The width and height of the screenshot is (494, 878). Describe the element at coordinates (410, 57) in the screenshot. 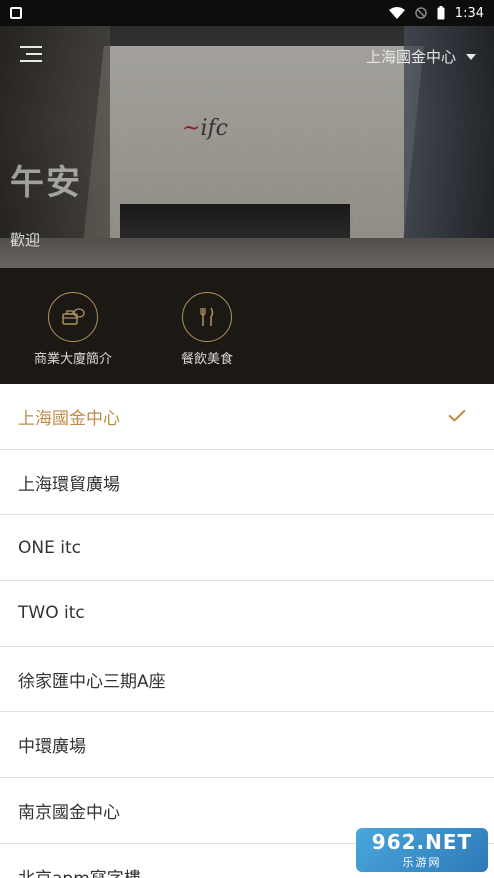

I see `location-label: 上海國金中心` at that location.